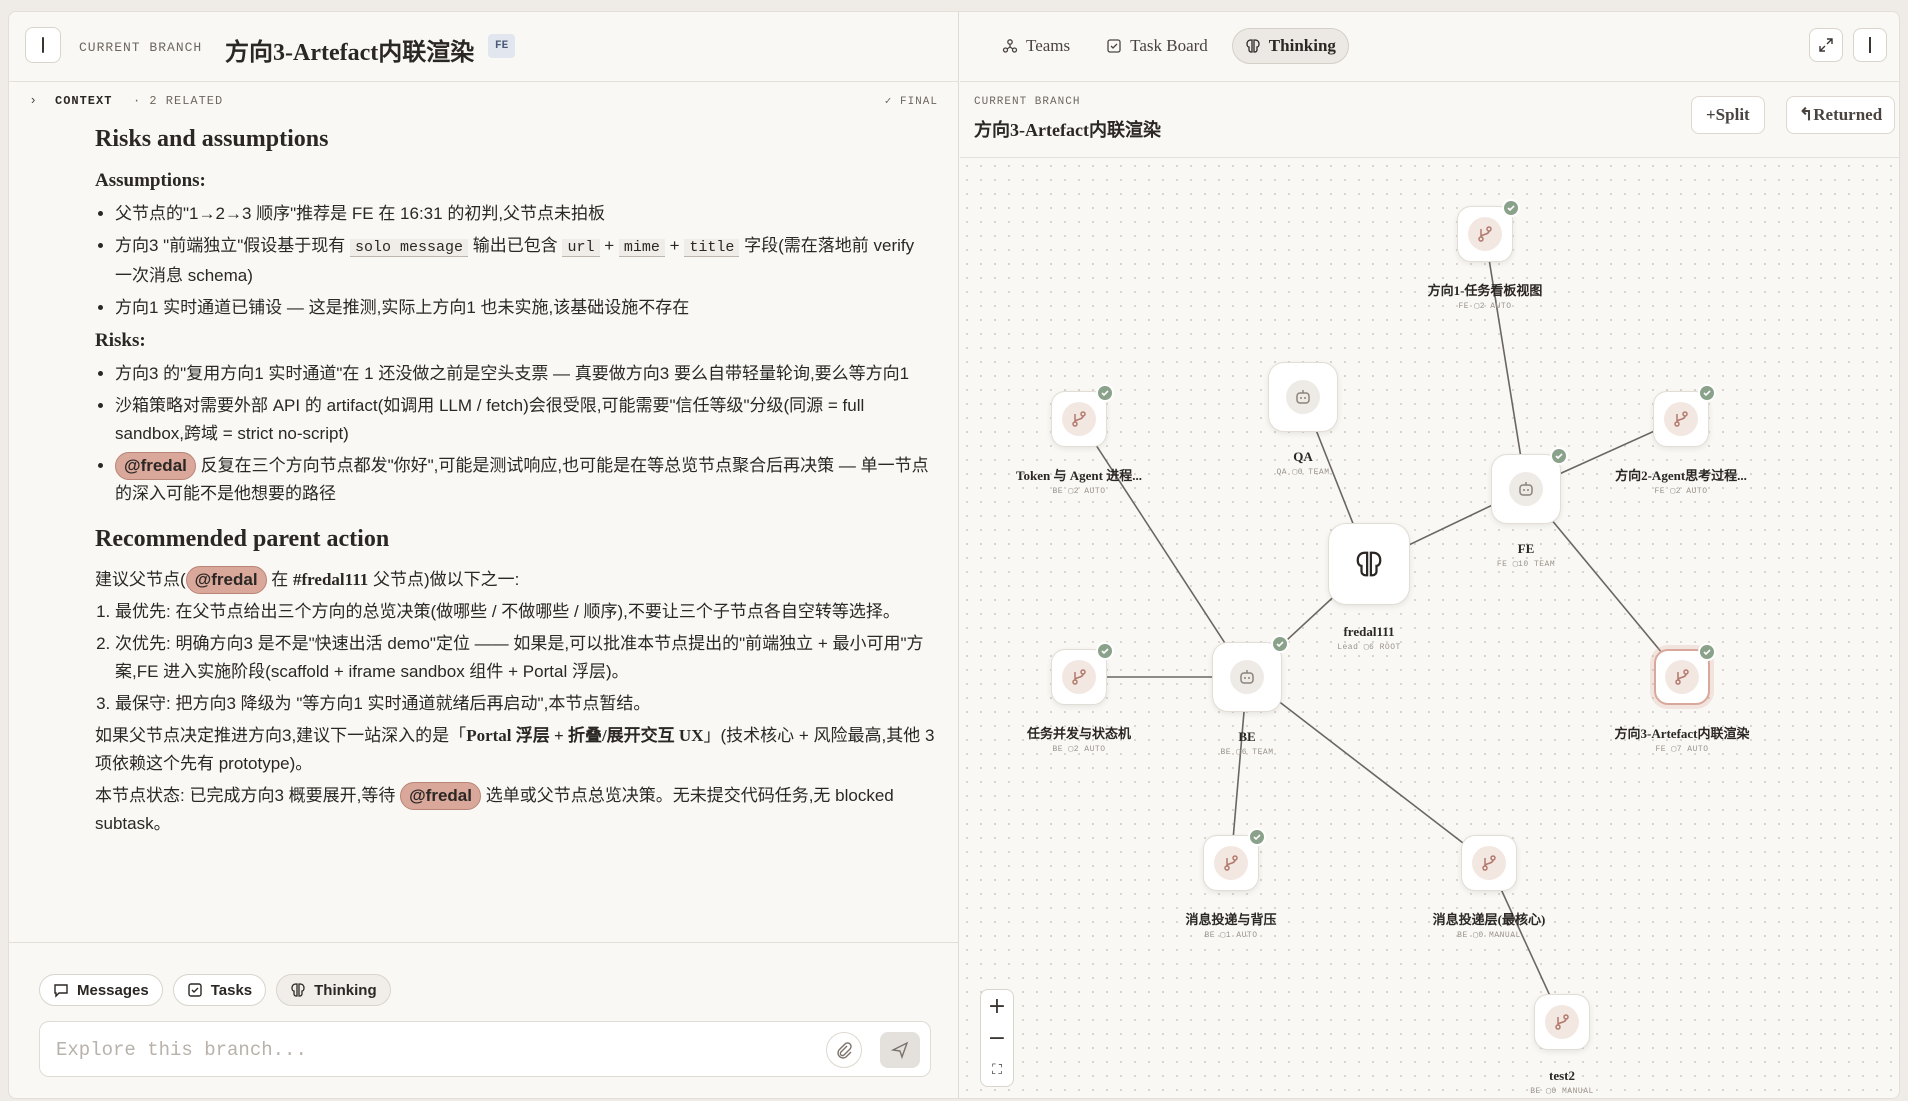 The height and width of the screenshot is (1101, 1908). Describe the element at coordinates (113, 990) in the screenshot. I see `messages-label: Messages` at that location.